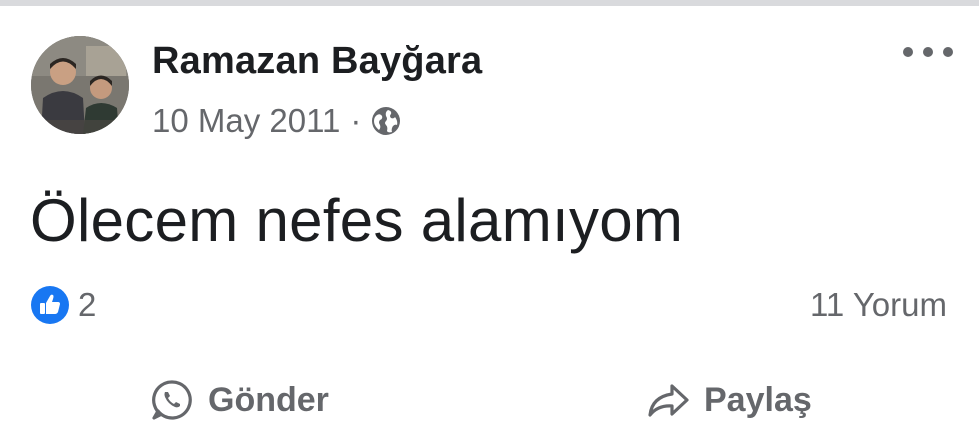 This screenshot has height=440, width=979. What do you see at coordinates (357, 220) in the screenshot?
I see `post-text: Ölecem nefes alamıyom` at bounding box center [357, 220].